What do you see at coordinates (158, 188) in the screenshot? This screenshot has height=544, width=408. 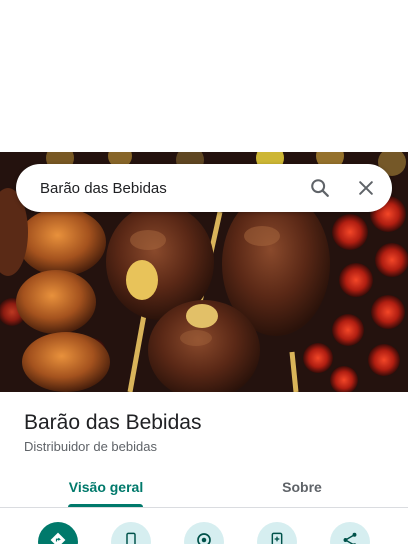 I see `search-input: Barão das Bebidas` at bounding box center [158, 188].